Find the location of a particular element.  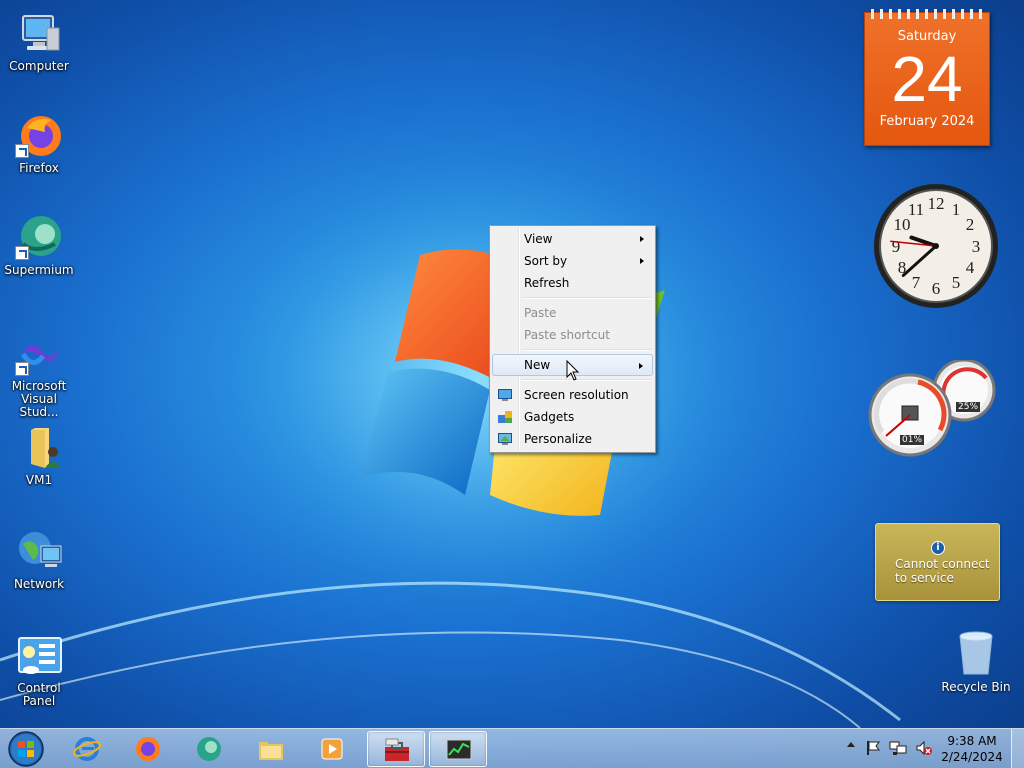

taskbar-media-player is located at coordinates (332, 749).